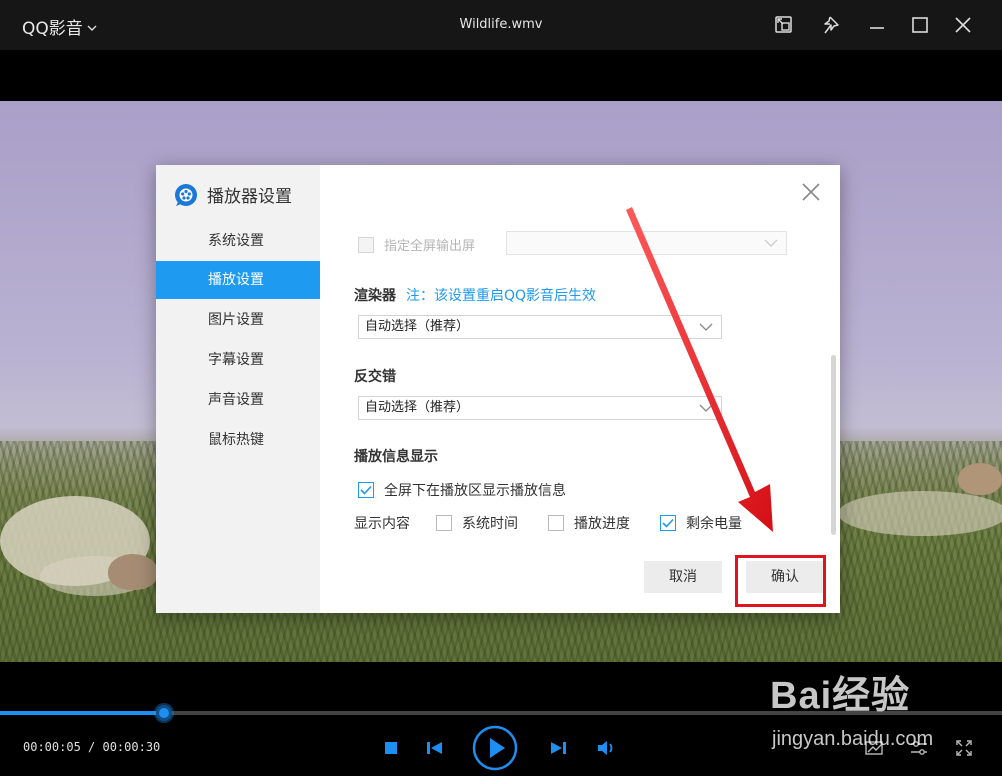 This screenshot has height=776, width=1002. I want to click on next-icon, so click(558, 748).